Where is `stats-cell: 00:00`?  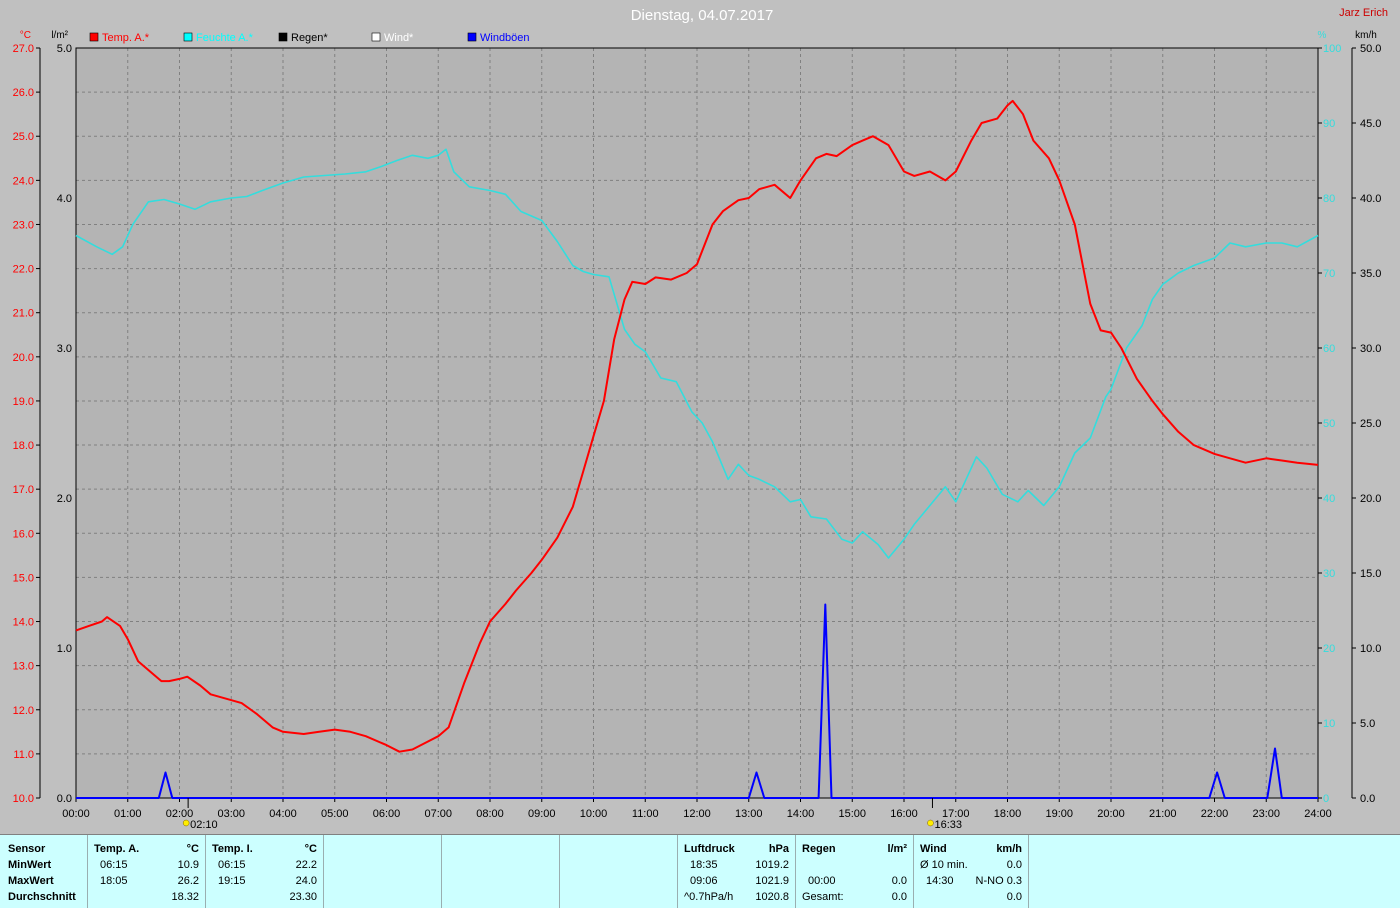
stats-cell: 00:00 is located at coordinates (822, 881).